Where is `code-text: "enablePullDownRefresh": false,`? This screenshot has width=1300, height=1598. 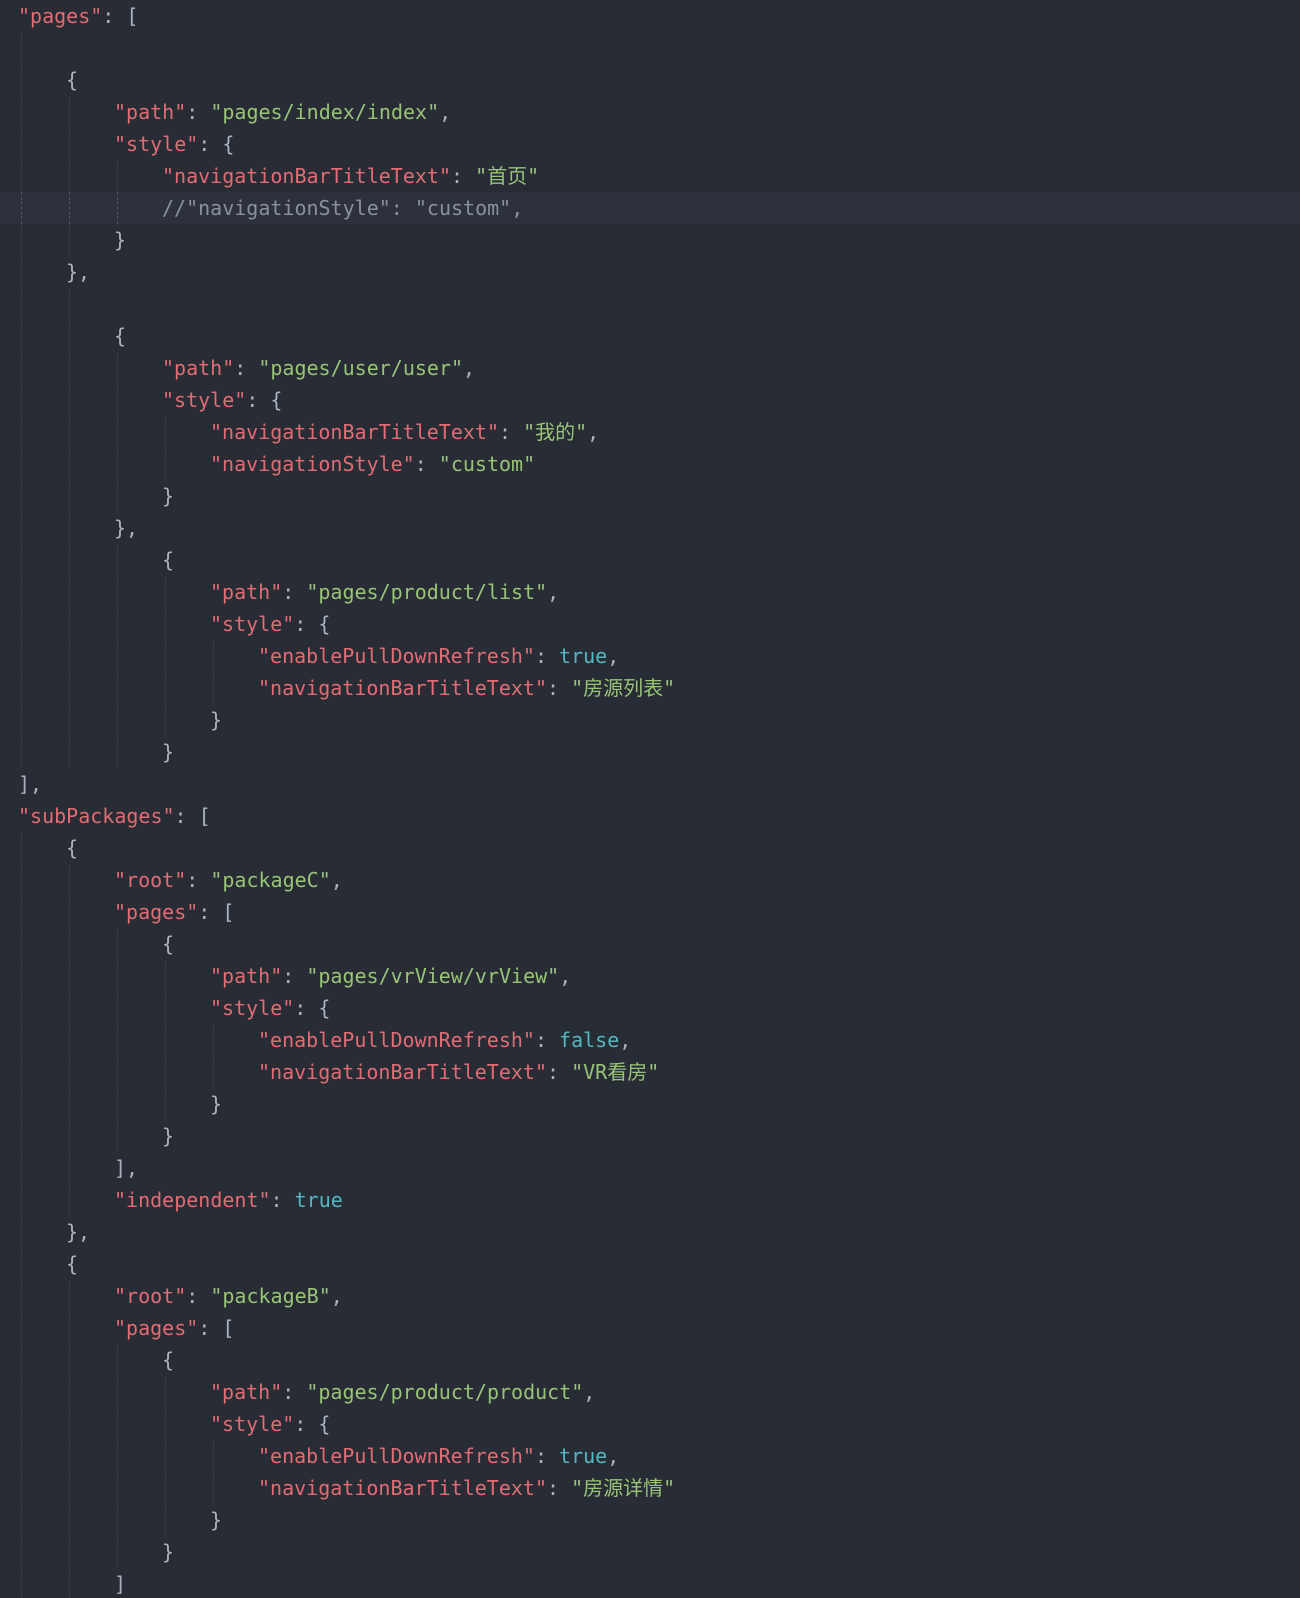
code-text: "enablePullDownRefresh": false, is located at coordinates (444, 1040).